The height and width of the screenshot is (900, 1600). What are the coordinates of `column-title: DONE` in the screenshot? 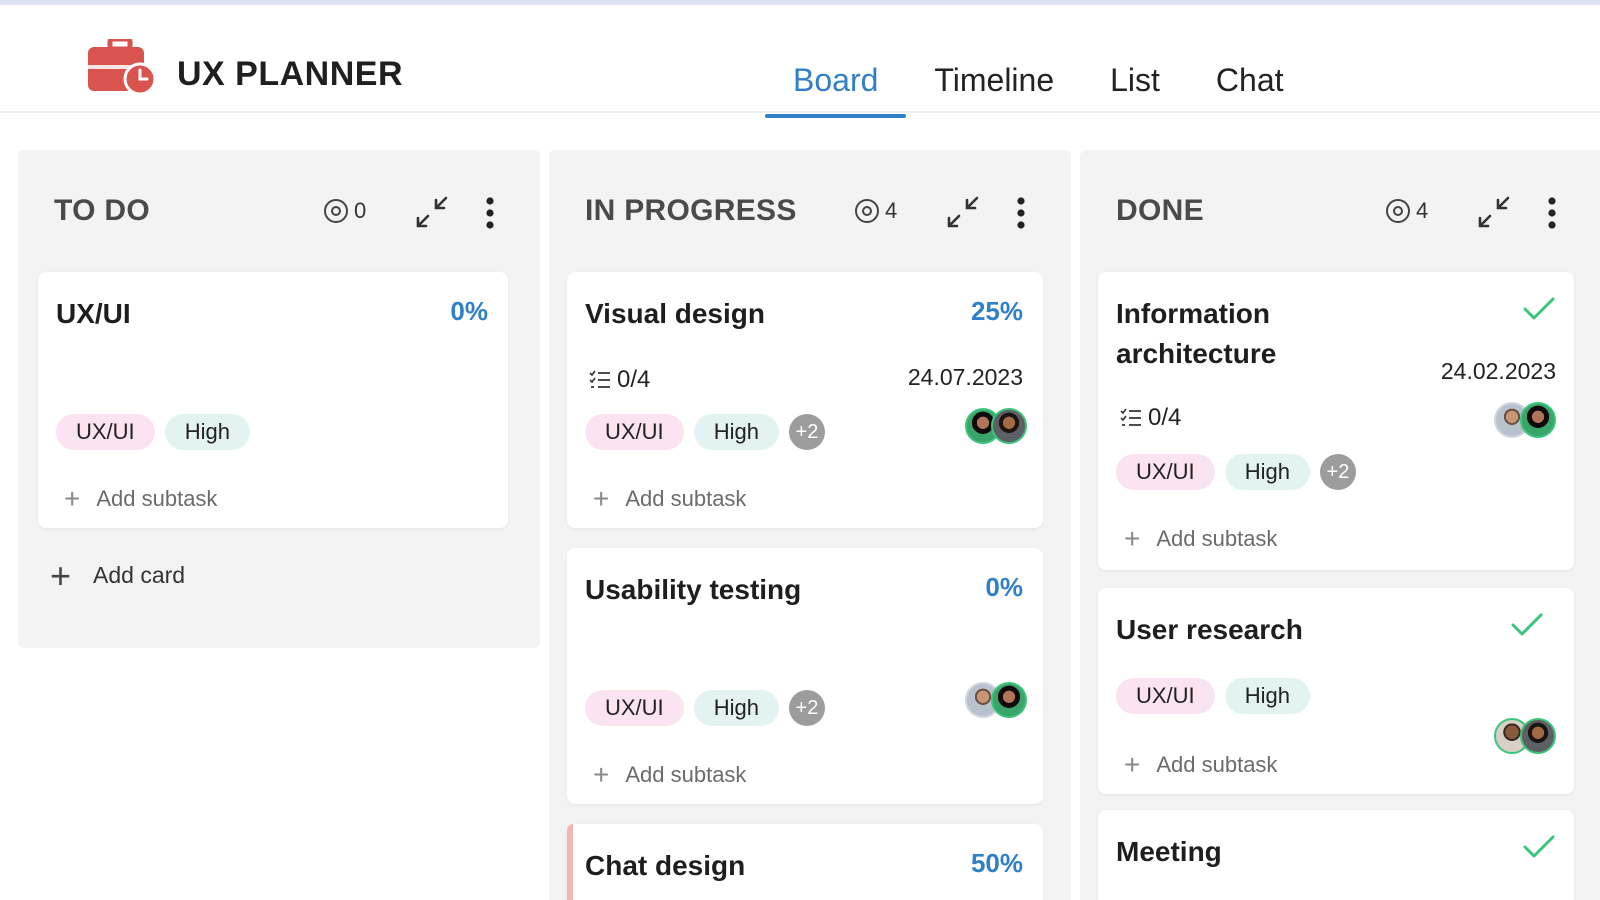 It's located at (1160, 210).